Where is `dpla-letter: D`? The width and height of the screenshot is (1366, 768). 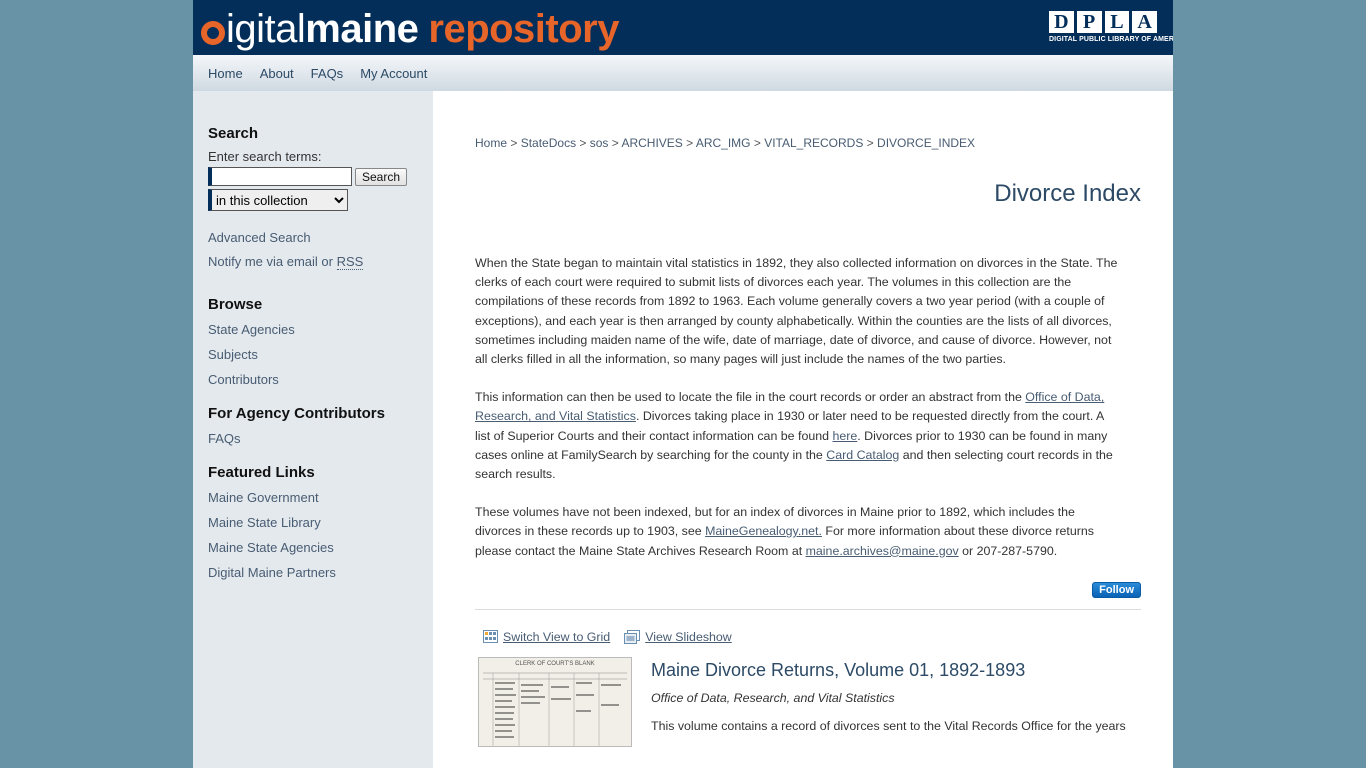 dpla-letter: D is located at coordinates (1061, 22).